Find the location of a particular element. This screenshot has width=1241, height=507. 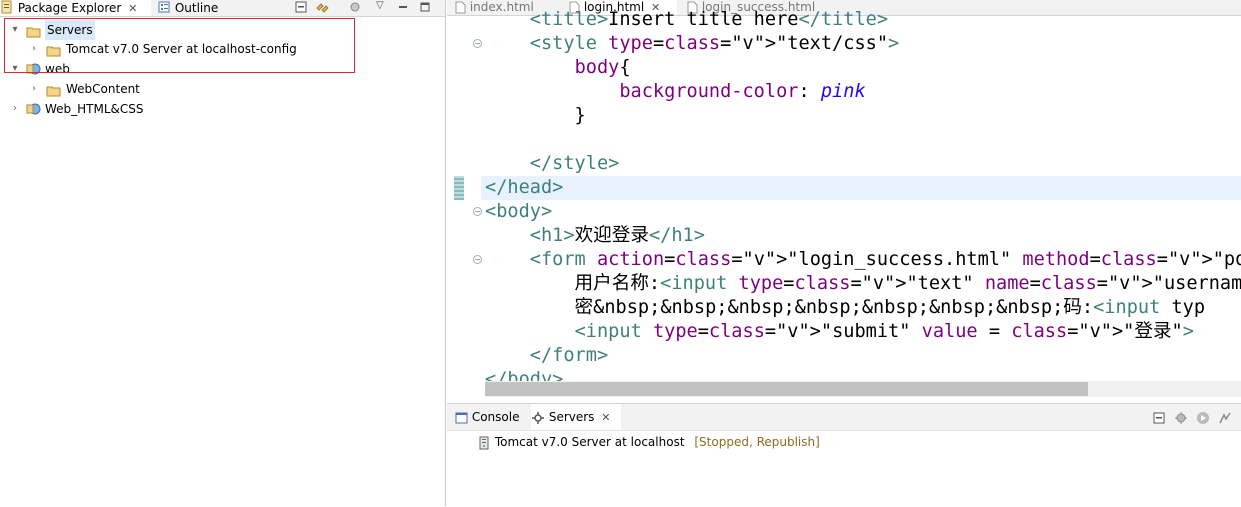

debug-icon is located at coordinates (1181, 418).